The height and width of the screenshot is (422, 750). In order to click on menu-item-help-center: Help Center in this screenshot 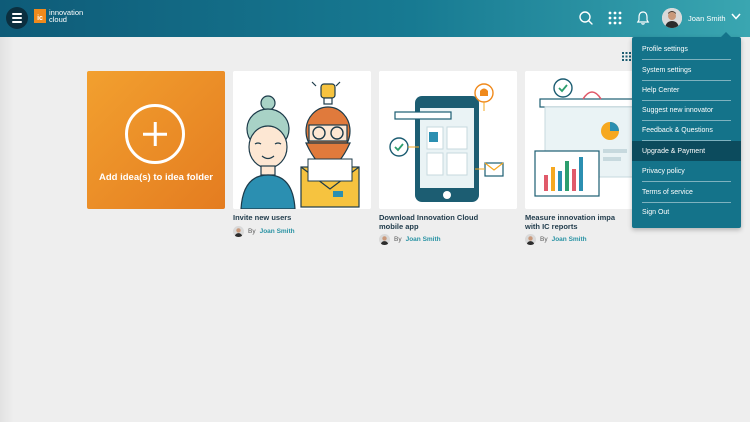, I will do `click(686, 90)`.